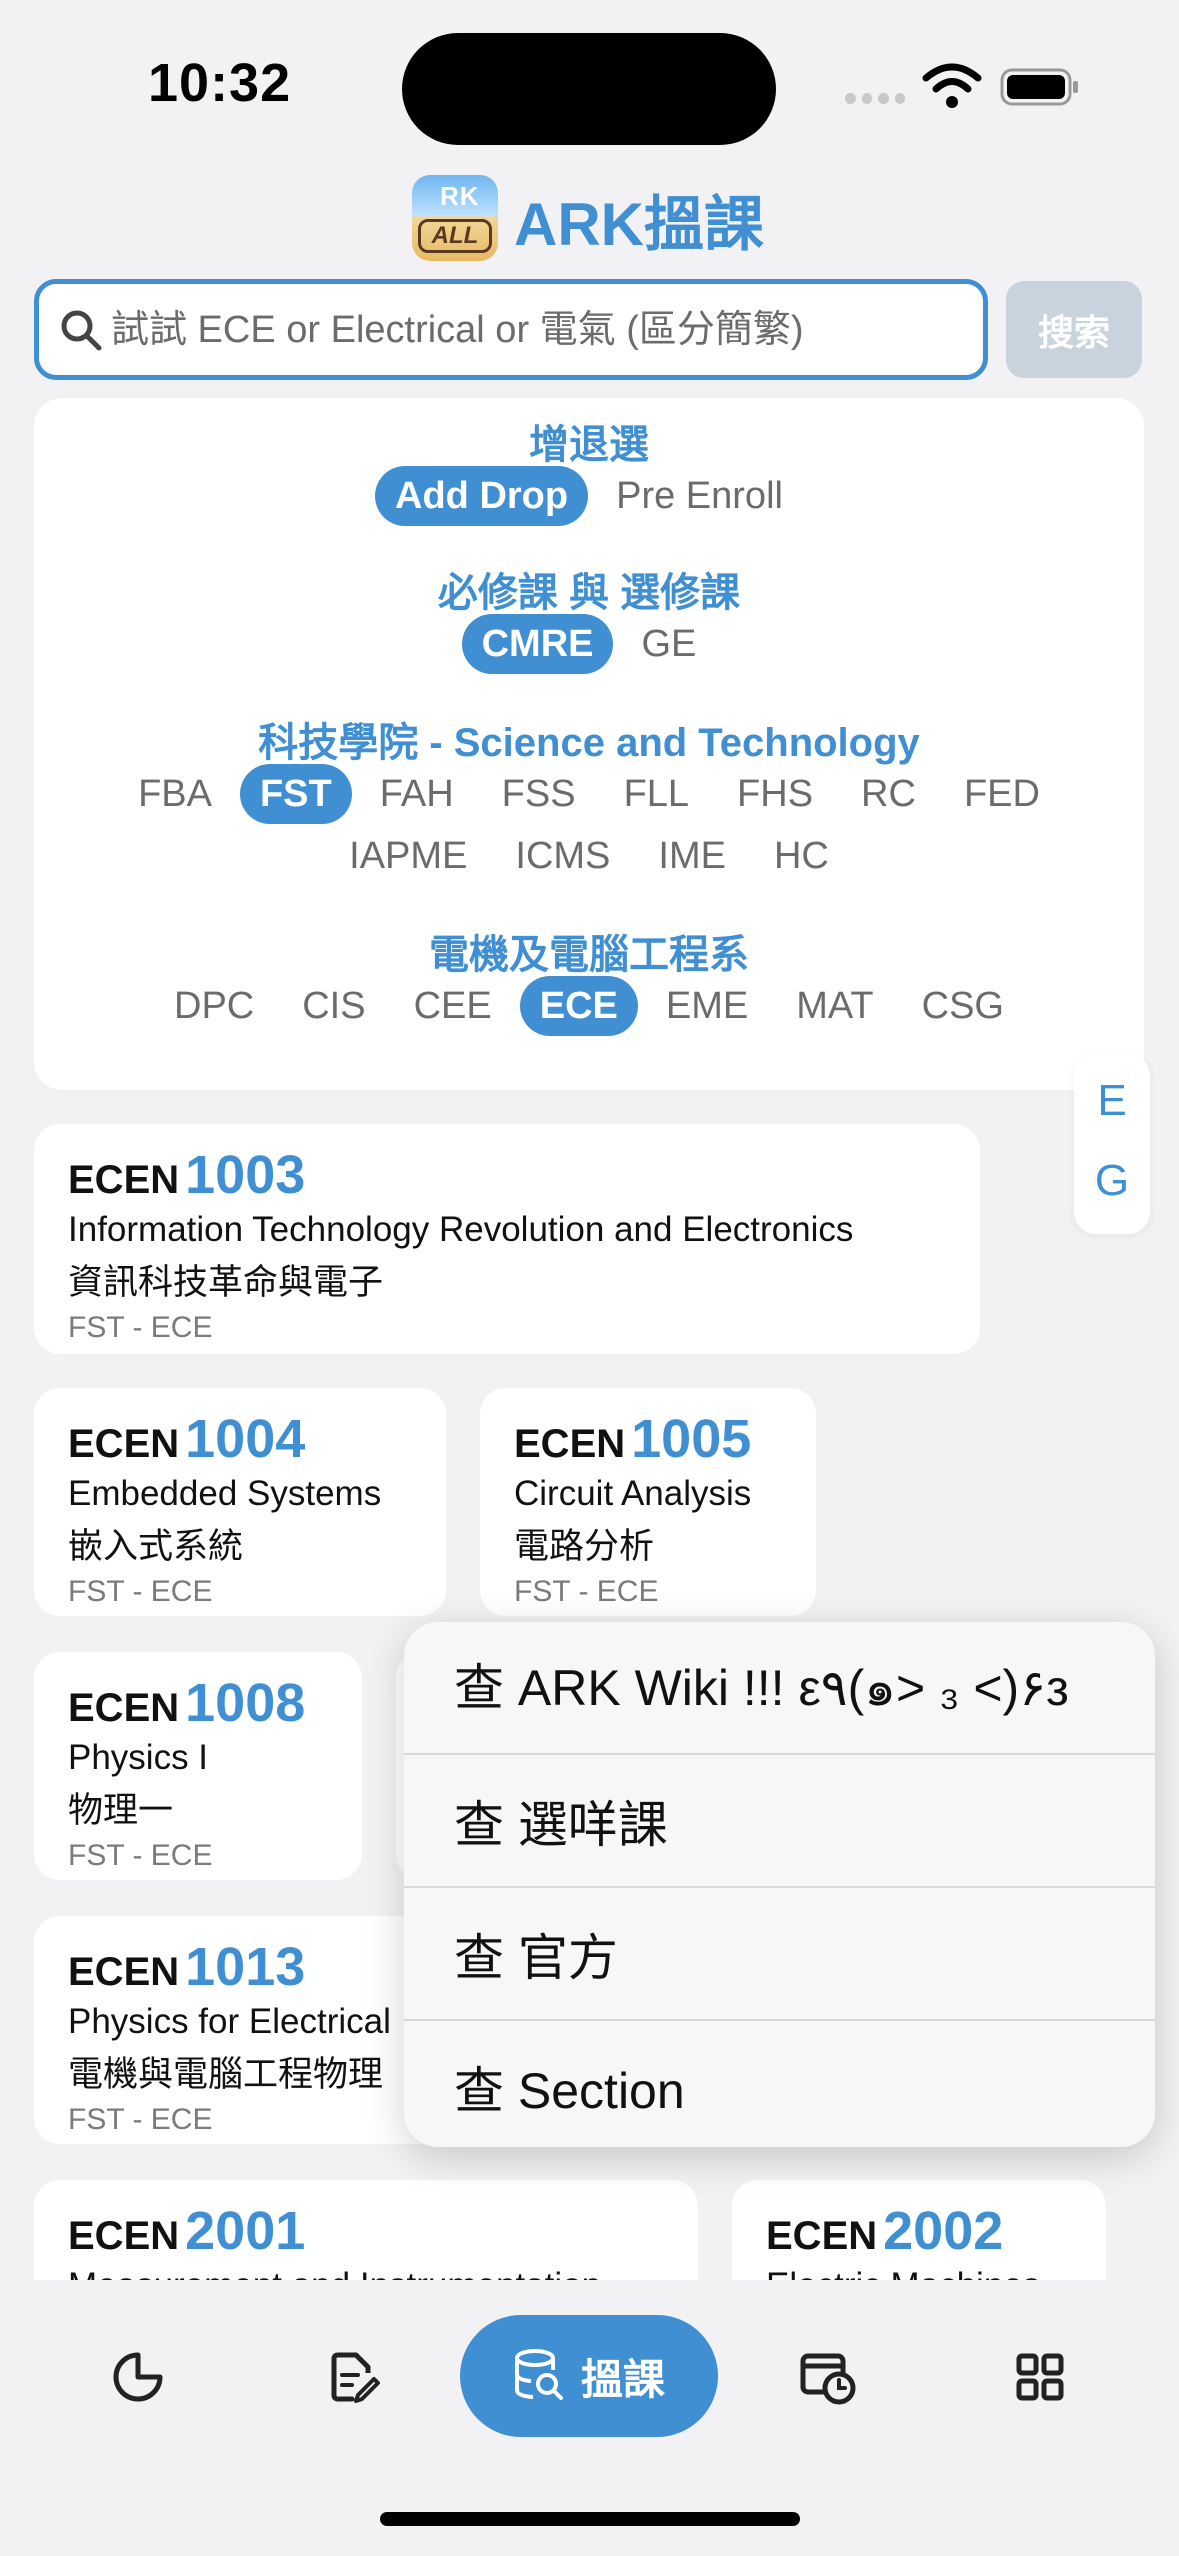 The height and width of the screenshot is (2556, 1179). What do you see at coordinates (245, 1175) in the screenshot?
I see `course-number: 1003` at bounding box center [245, 1175].